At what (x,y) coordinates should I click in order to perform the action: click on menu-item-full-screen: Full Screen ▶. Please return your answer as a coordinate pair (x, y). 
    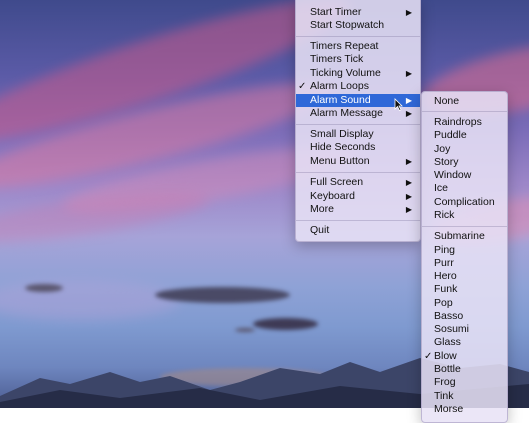
    Looking at the image, I should click on (358, 182).